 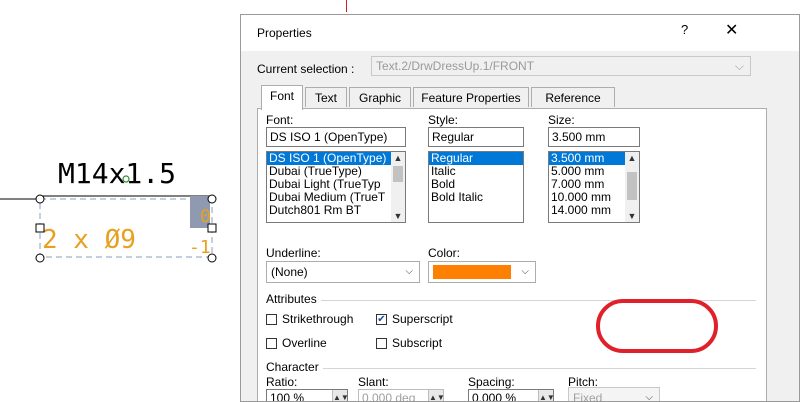 I want to click on anchor-point, so click(x=126, y=179).